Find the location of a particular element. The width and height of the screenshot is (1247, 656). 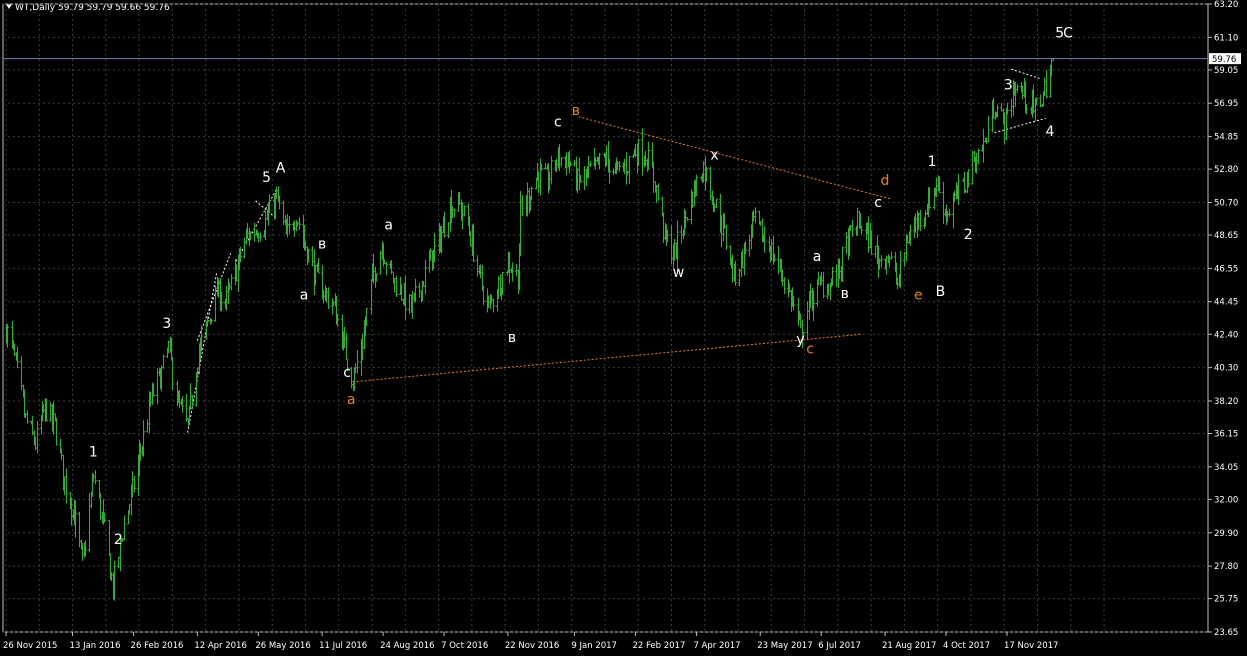

y-tick-label: 50.70 is located at coordinates (1226, 203).